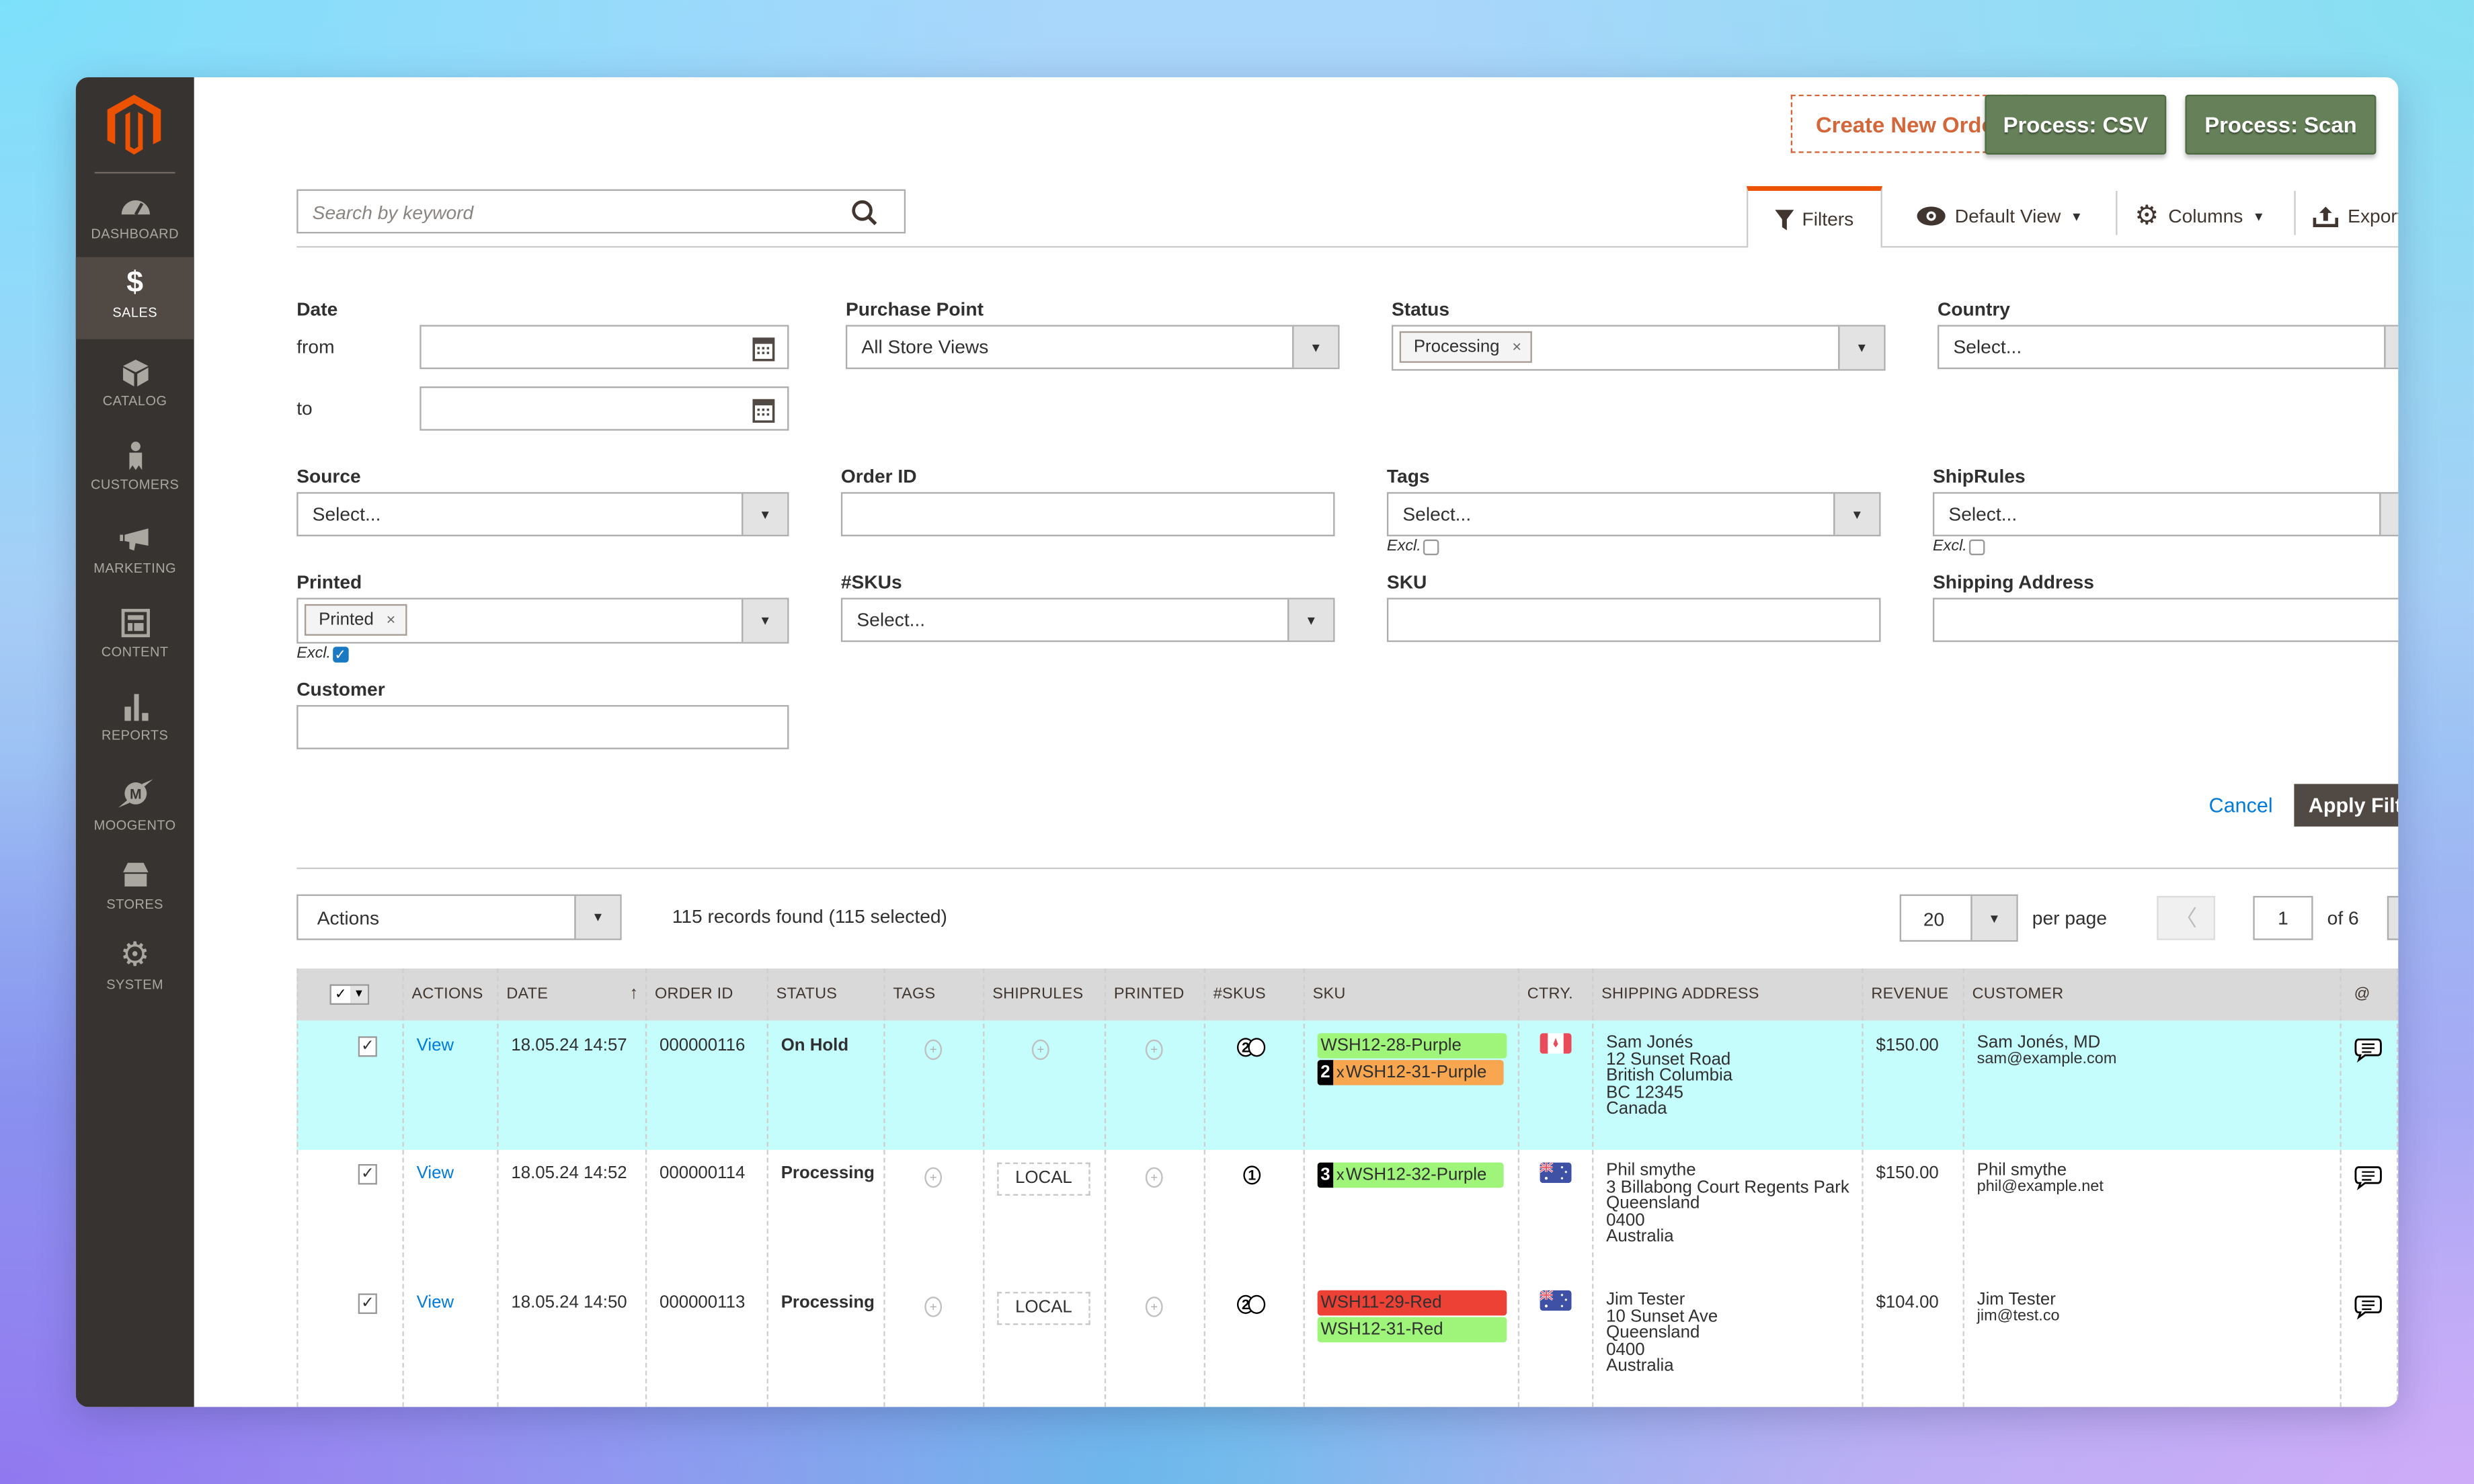  I want to click on status-multiselect: Processing × ▼, so click(1638, 348).